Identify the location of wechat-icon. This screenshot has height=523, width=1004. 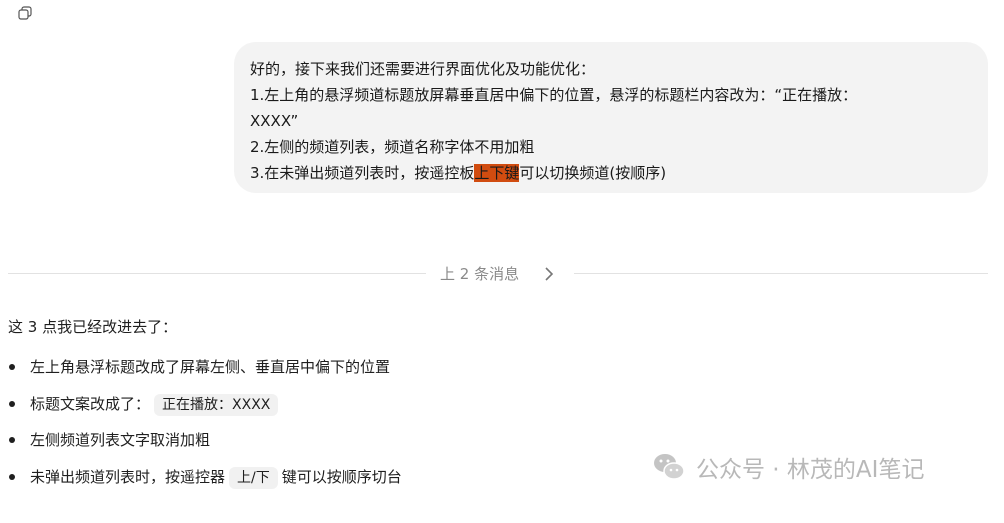
(669, 467).